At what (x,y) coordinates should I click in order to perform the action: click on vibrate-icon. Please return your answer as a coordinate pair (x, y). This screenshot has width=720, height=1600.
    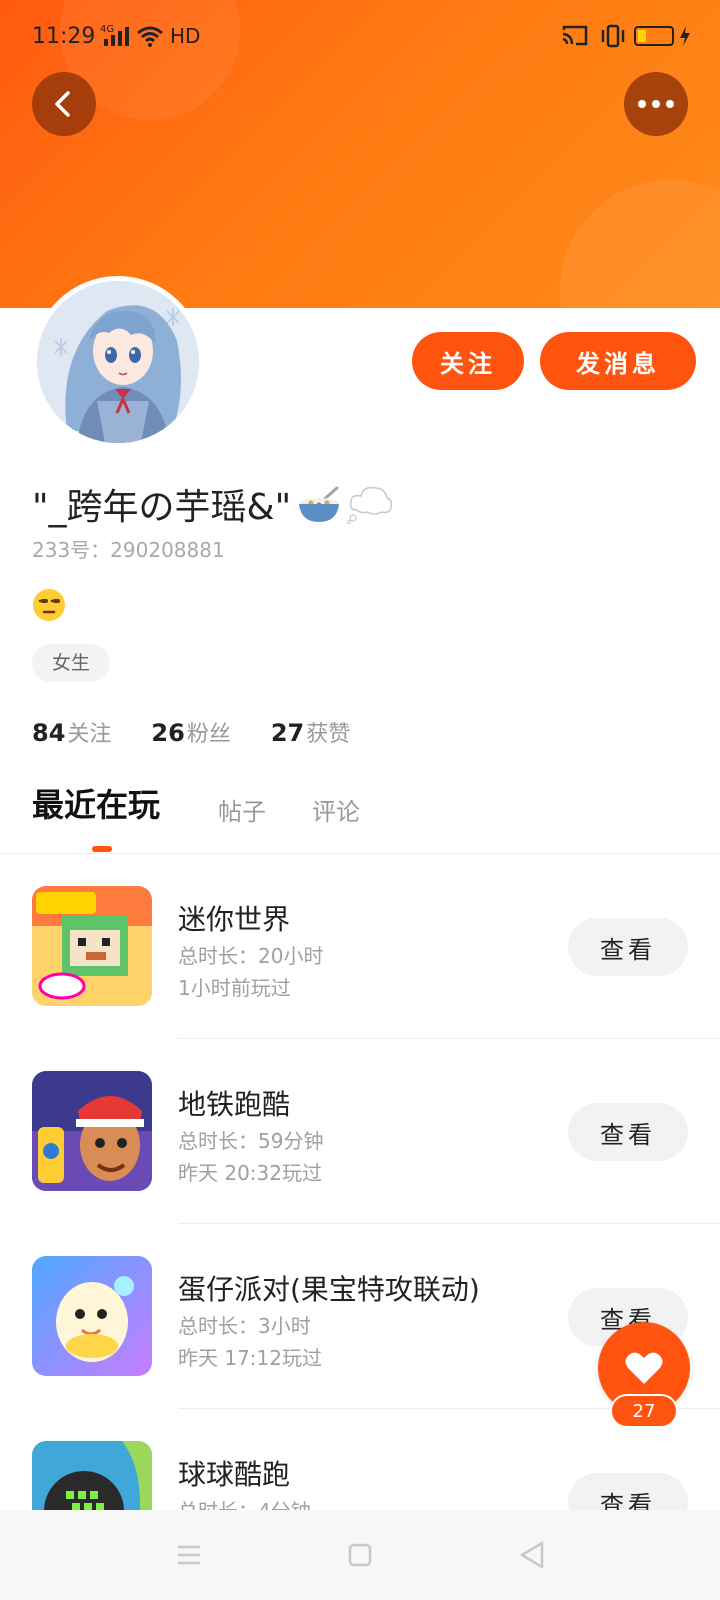
    Looking at the image, I should click on (613, 36).